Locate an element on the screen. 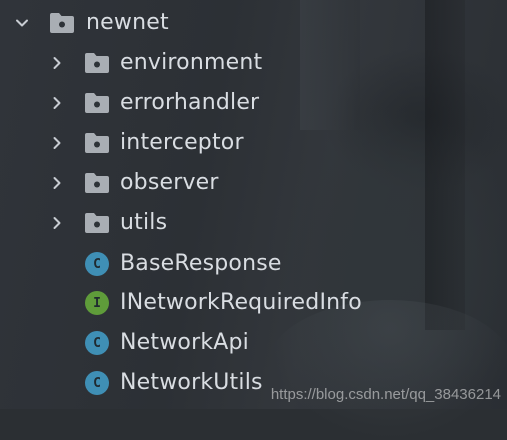  tree-node-label: NetworkUtils is located at coordinates (191, 382).